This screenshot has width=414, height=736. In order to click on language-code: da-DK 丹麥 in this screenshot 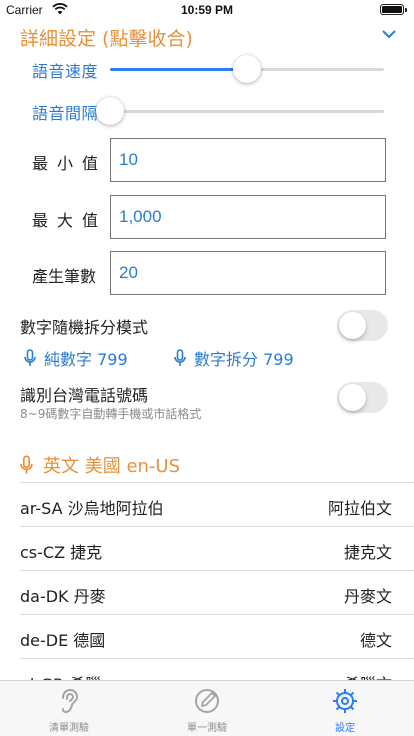, I will do `click(63, 596)`.